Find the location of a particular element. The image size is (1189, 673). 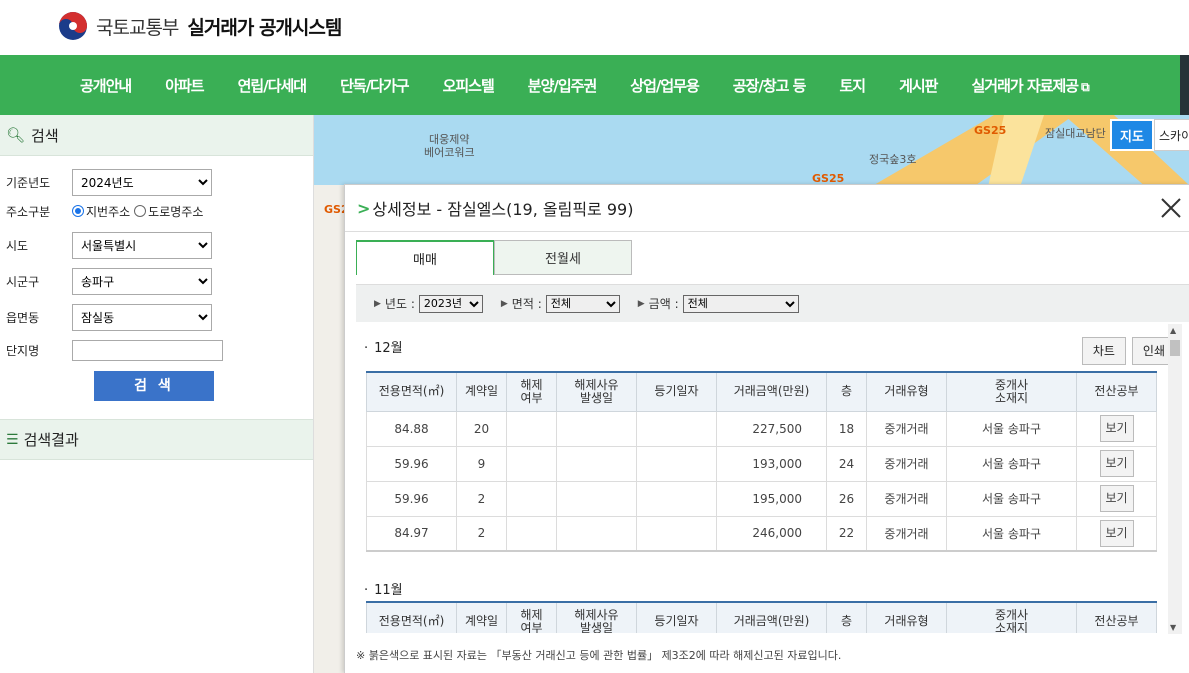

nav-item: 공장/창고 등 is located at coordinates (770, 85).